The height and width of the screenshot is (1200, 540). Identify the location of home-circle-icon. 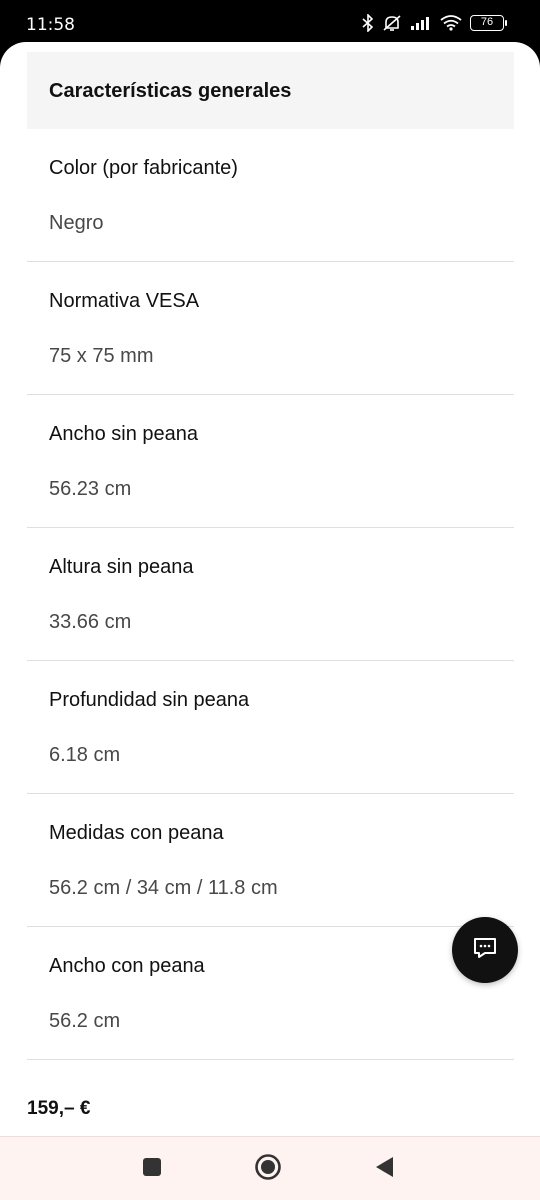
(268, 1169).